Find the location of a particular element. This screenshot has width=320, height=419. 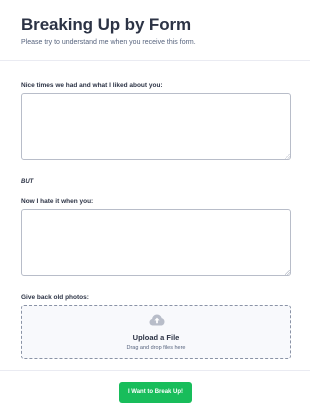

hate-label: Now I hate it when you: is located at coordinates (57, 201).